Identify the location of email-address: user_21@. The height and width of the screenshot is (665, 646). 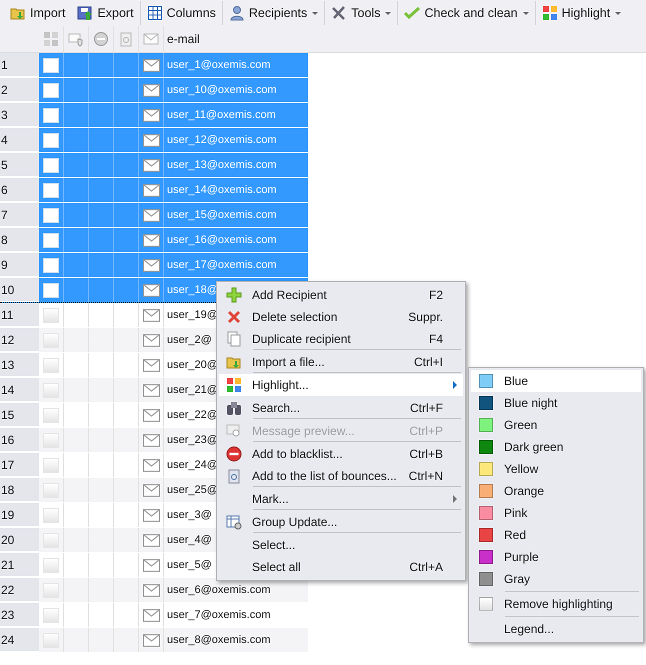
(192, 390).